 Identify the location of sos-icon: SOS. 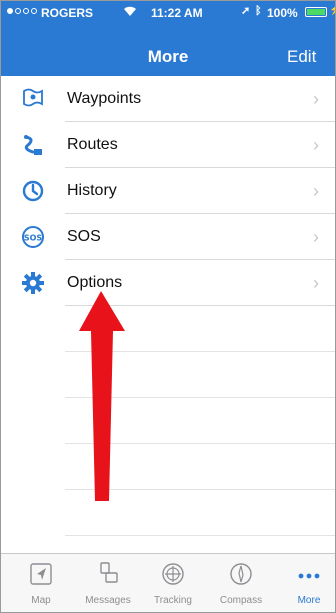
(33, 237).